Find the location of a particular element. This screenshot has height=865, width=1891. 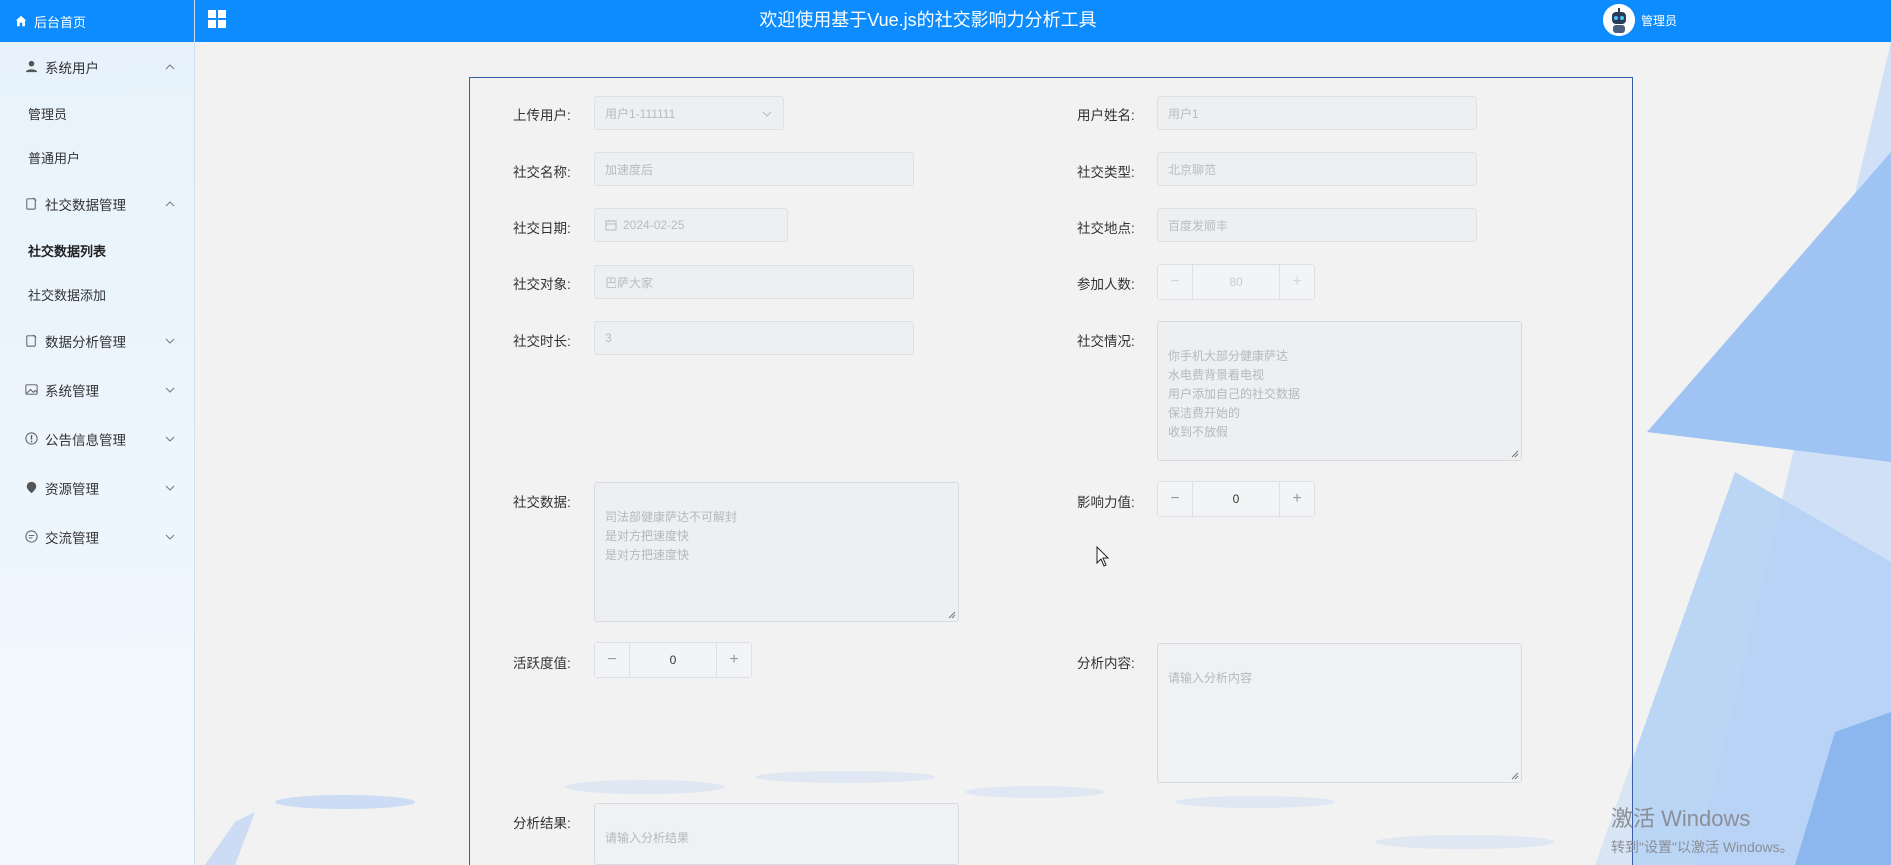

situation-label: 社交情况: is located at coordinates (1106, 341).